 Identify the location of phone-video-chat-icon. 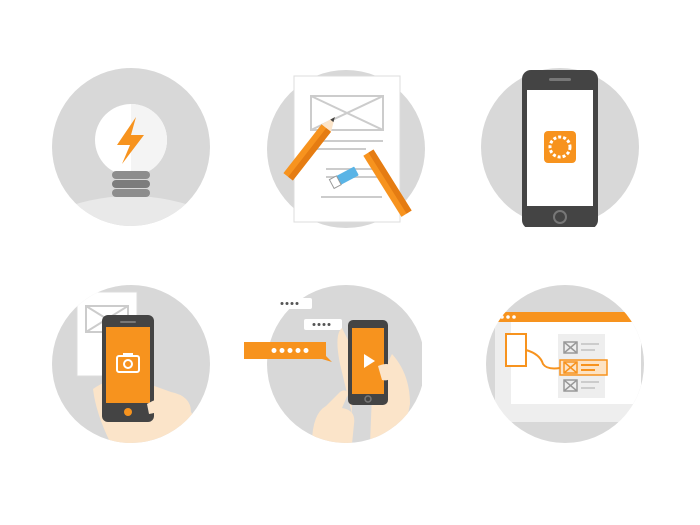
(333, 364).